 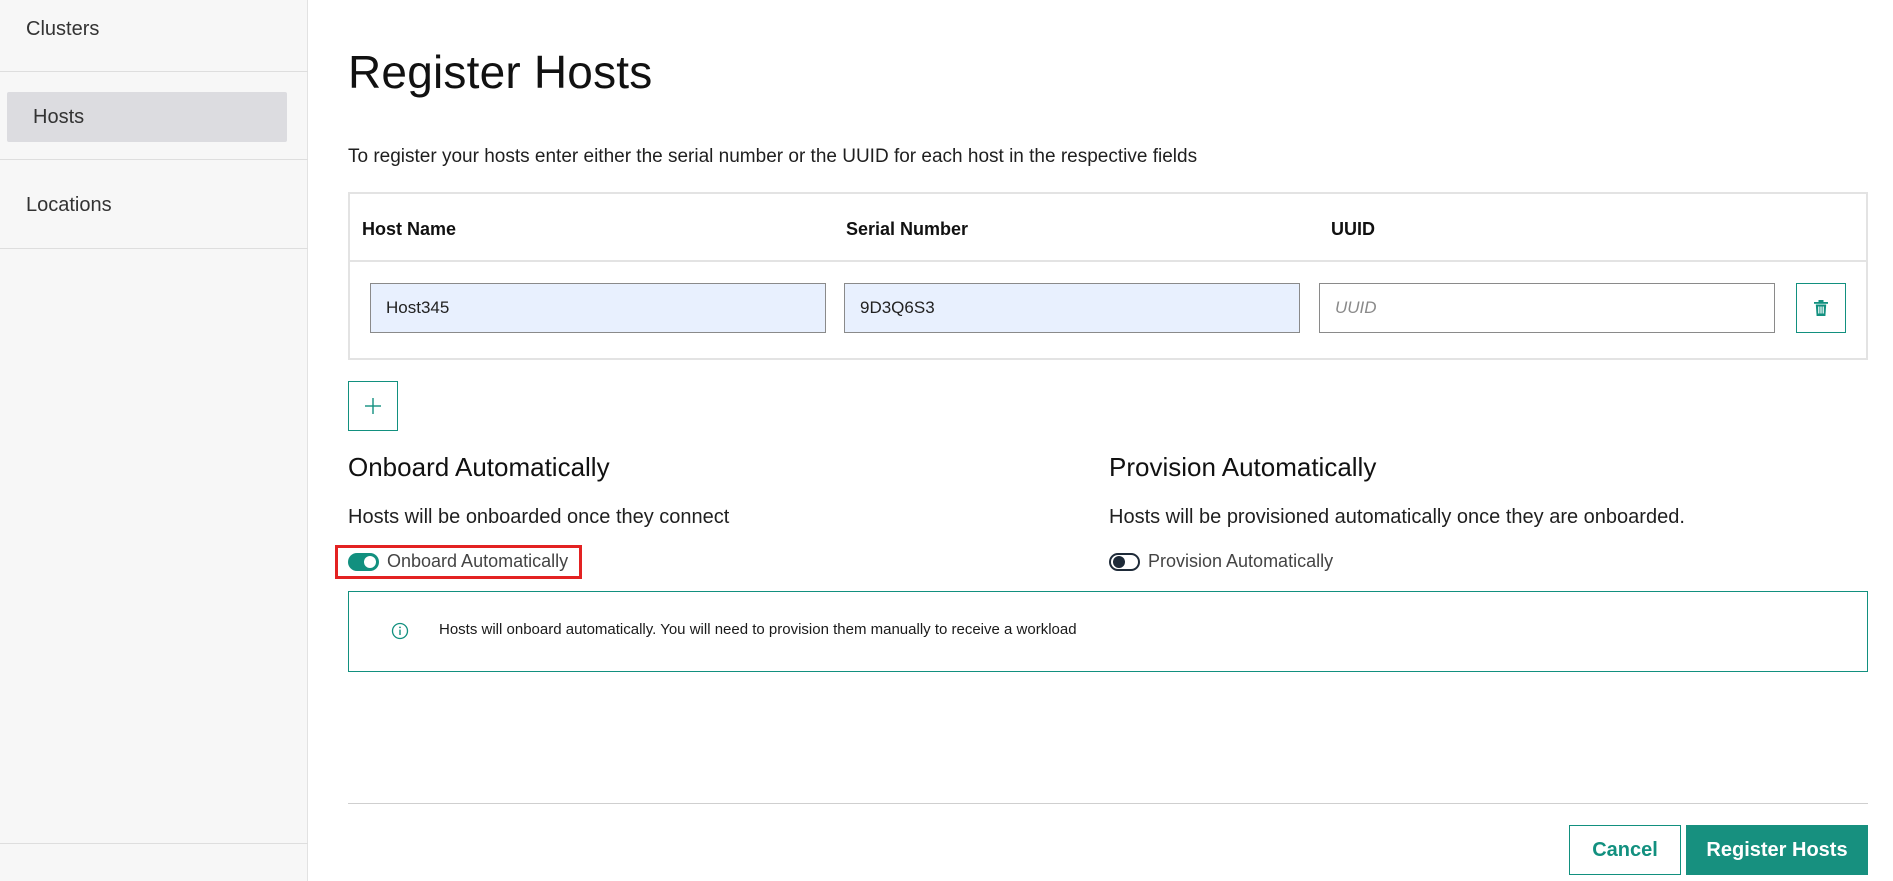 I want to click on add-row-button, so click(x=373, y=406).